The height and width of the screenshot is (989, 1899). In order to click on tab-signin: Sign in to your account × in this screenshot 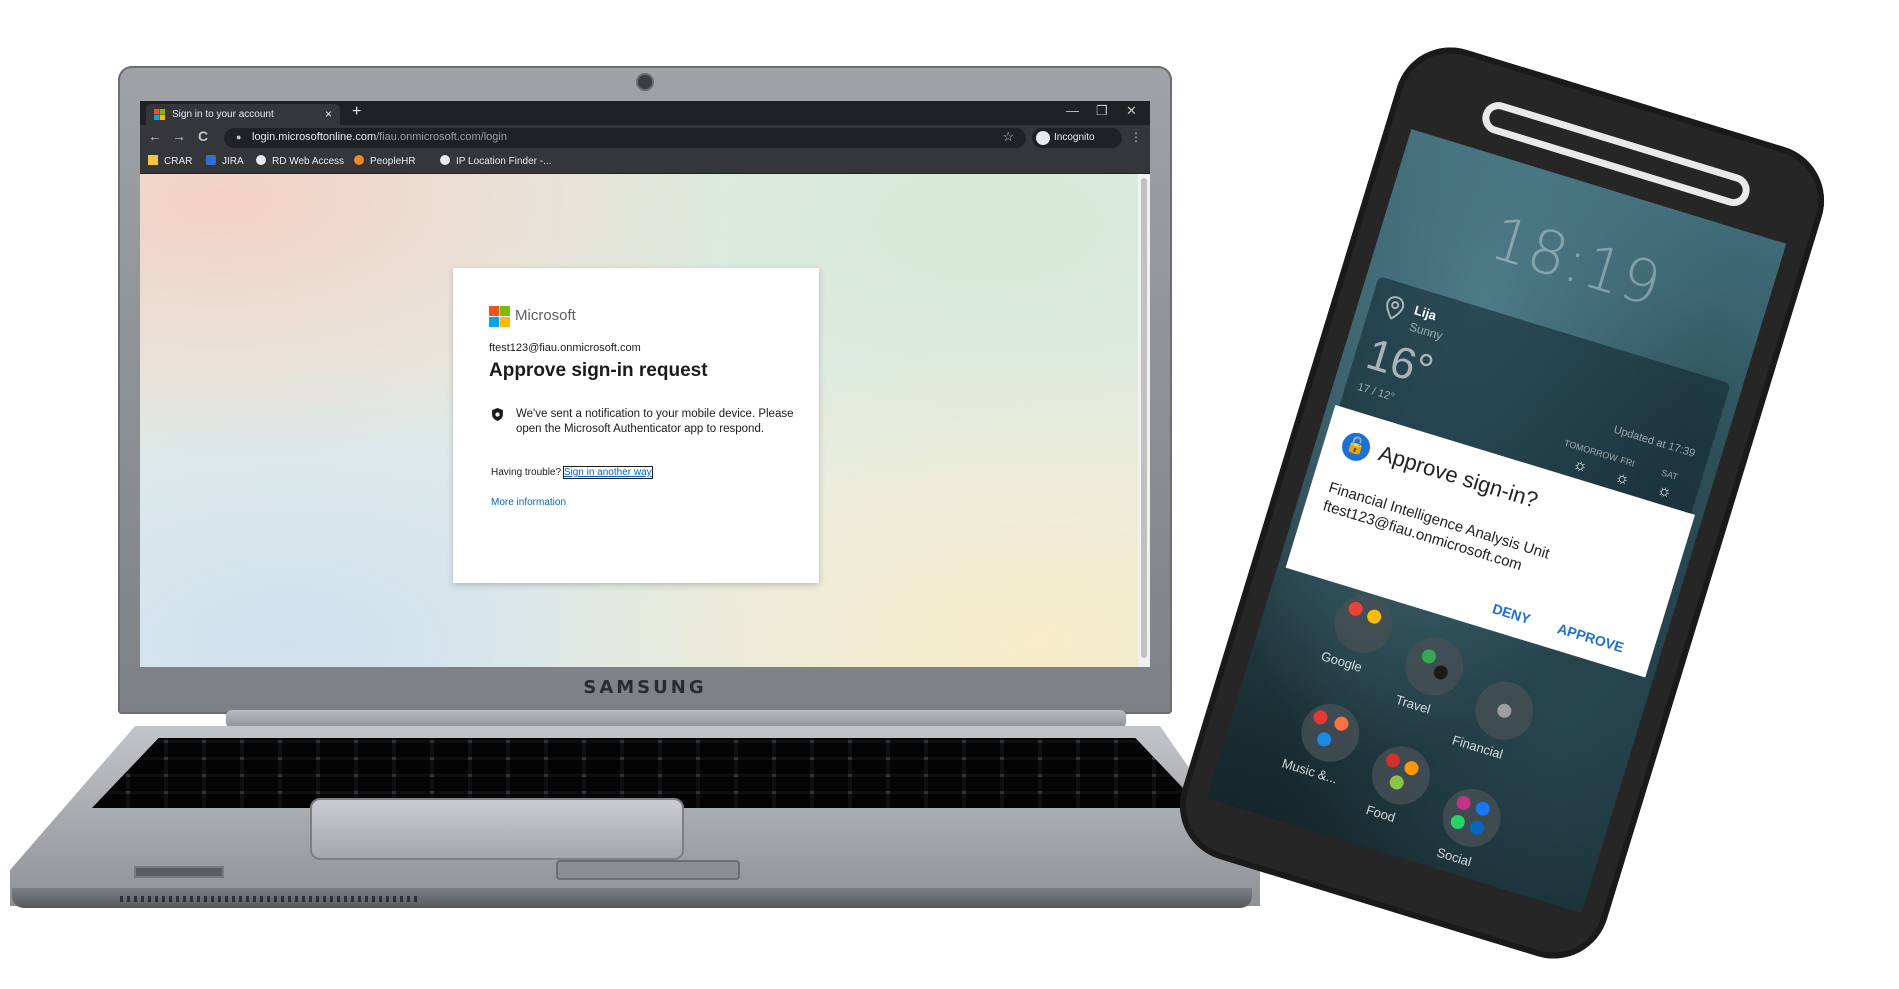, I will do `click(243, 114)`.